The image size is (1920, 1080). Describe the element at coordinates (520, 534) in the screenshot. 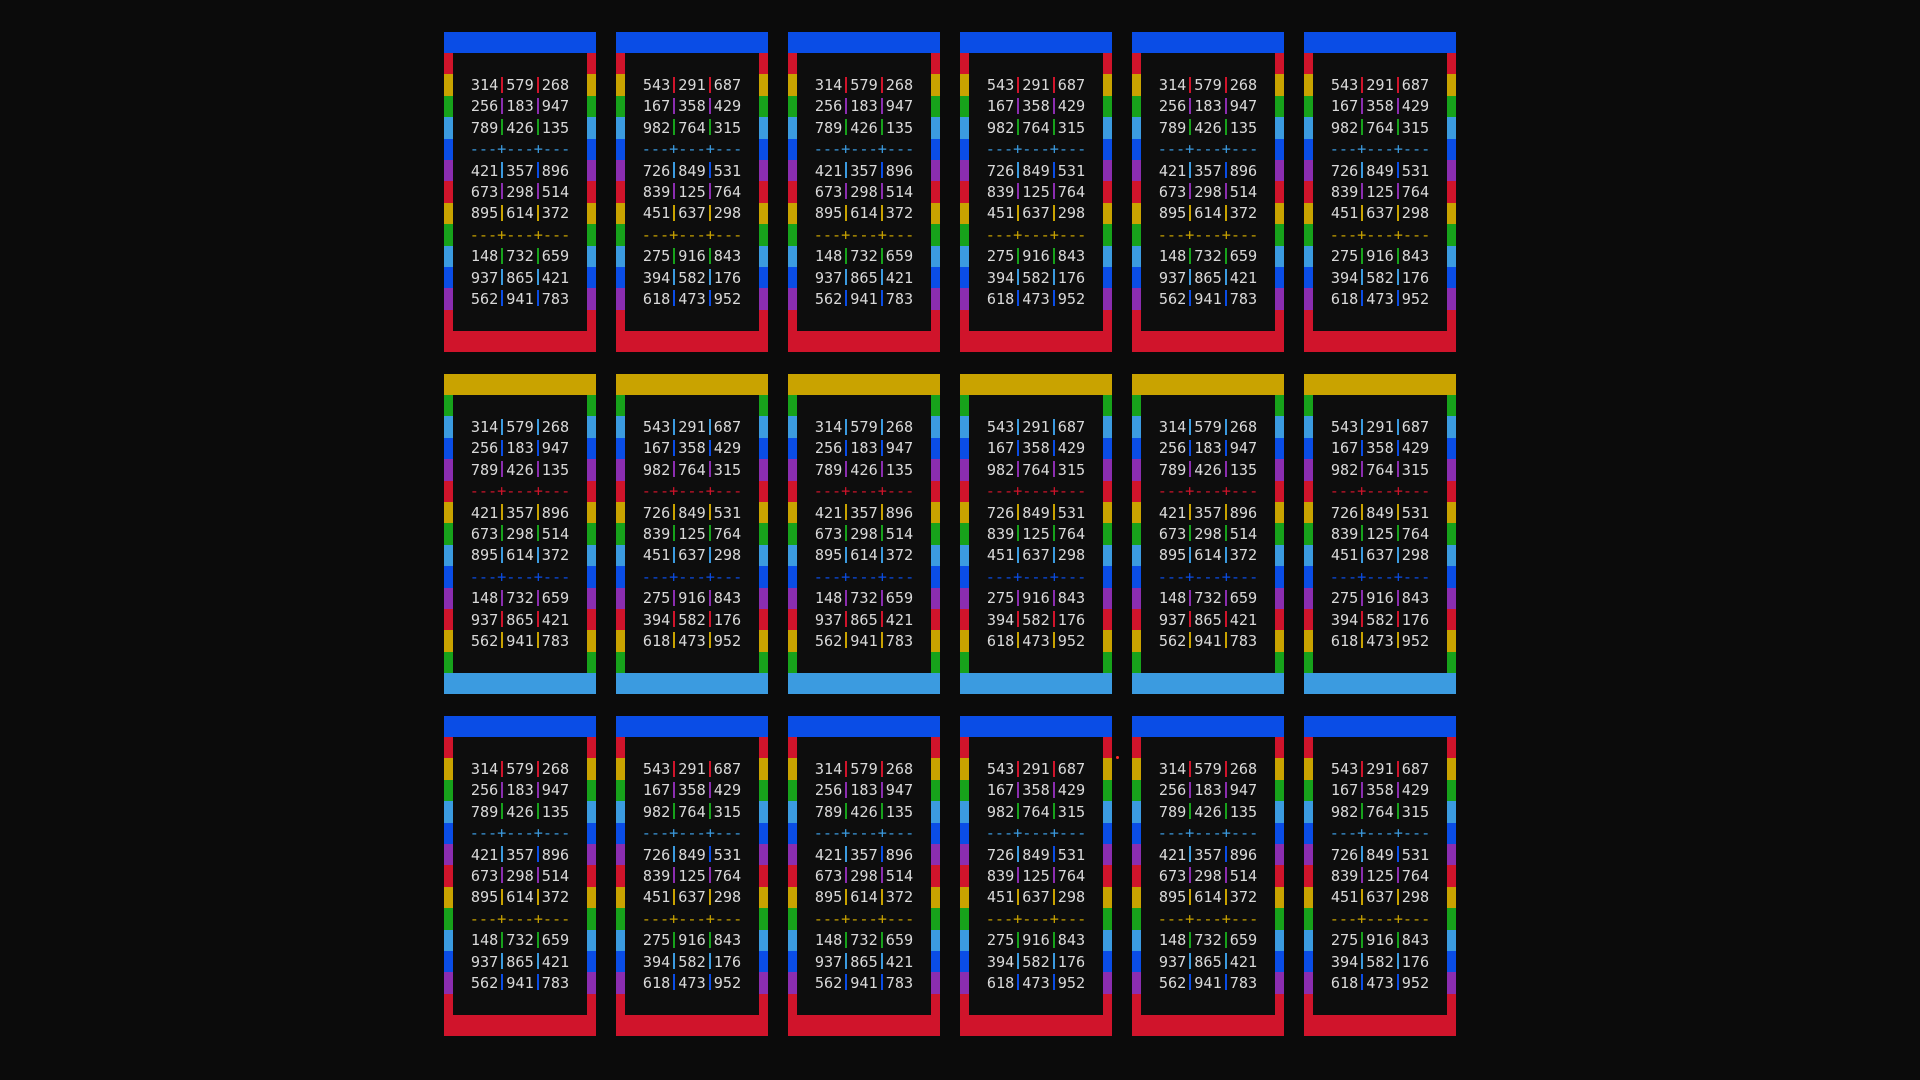

I see `grid-row: 673 298 514` at that location.